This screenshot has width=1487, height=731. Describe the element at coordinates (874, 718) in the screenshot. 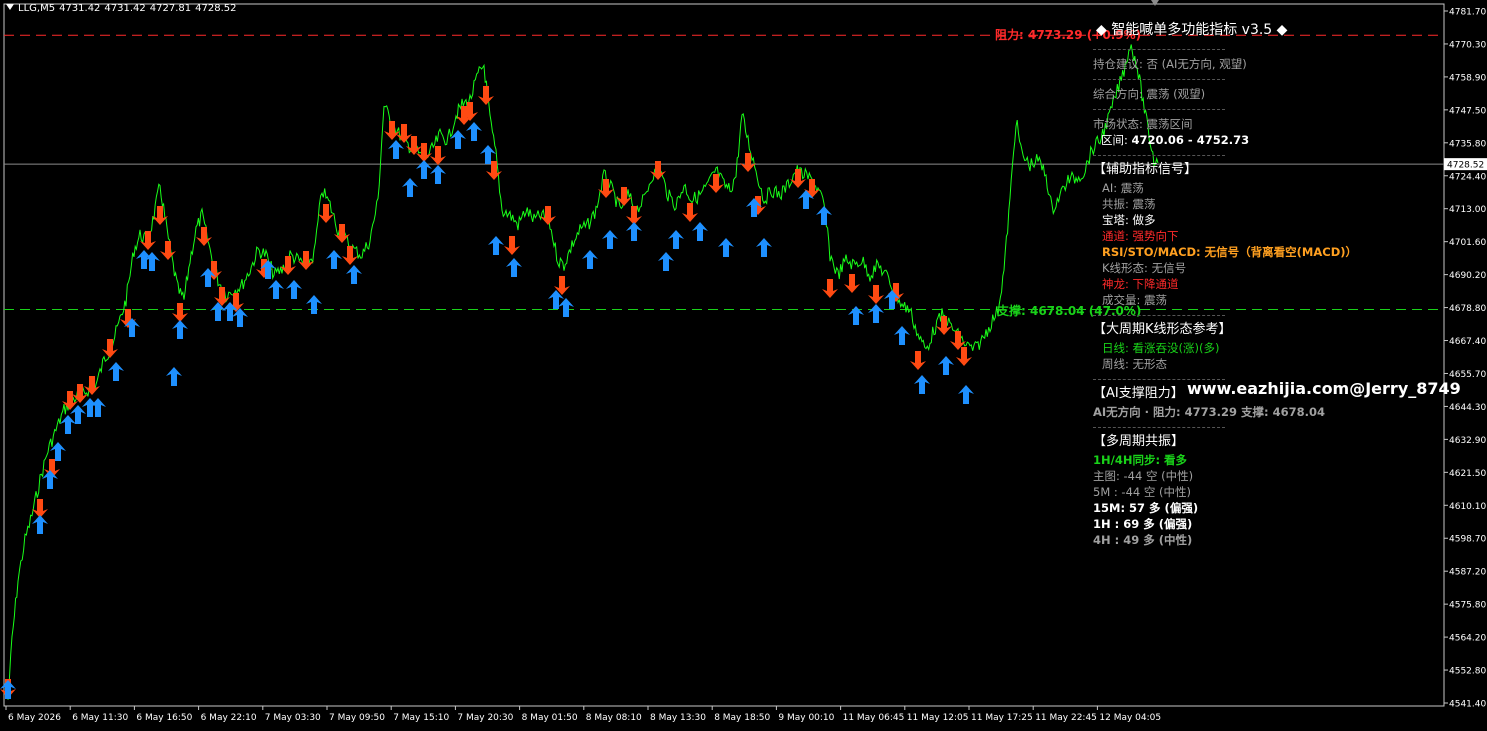

I see `time-label: 11 May 06:45` at that location.